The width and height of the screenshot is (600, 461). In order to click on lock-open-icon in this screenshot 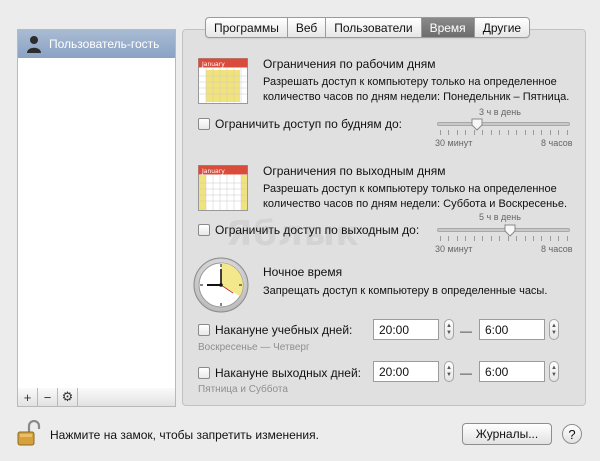, I will do `click(29, 432)`.